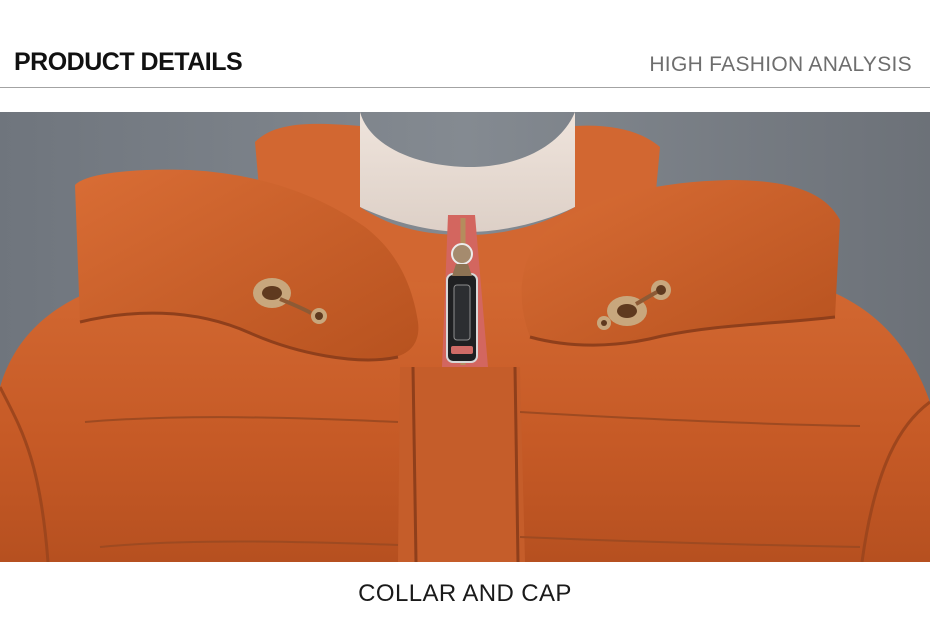 This screenshot has width=930, height=639. What do you see at coordinates (128, 62) in the screenshot?
I see `product-details-title: PRODUCT DETAILS` at bounding box center [128, 62].